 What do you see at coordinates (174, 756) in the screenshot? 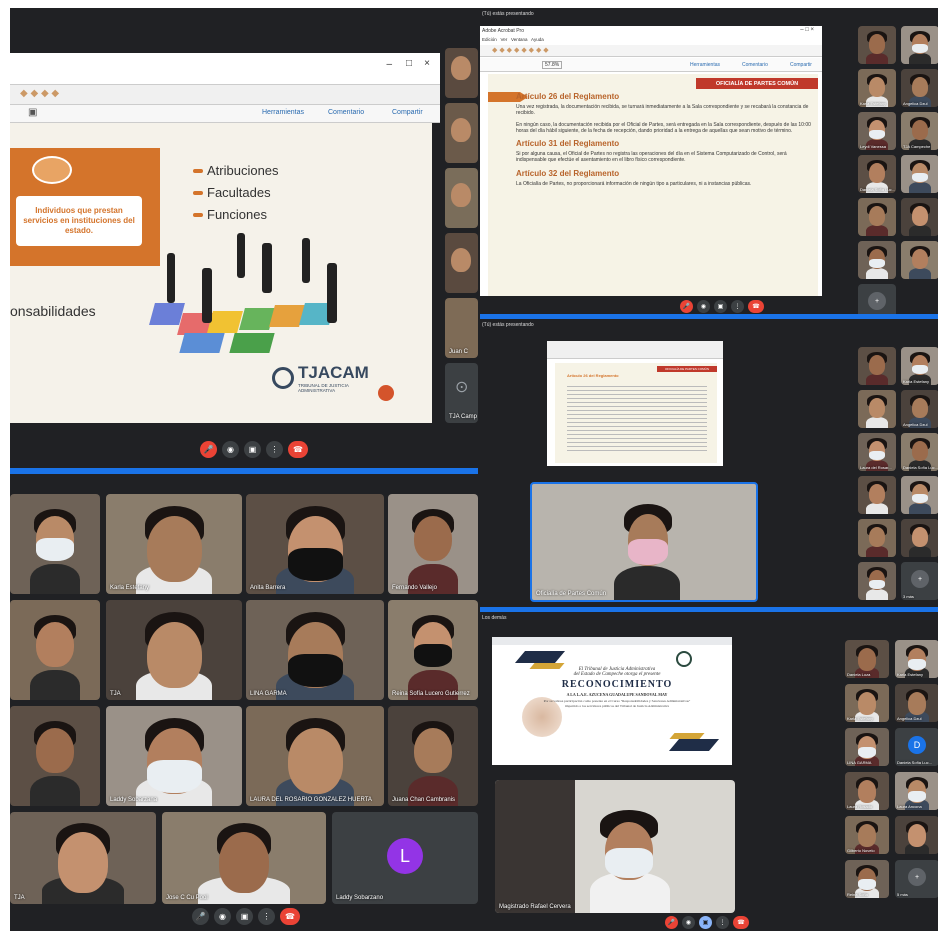
I see `gallery-tile: Laddy Sobarzana` at bounding box center [174, 756].